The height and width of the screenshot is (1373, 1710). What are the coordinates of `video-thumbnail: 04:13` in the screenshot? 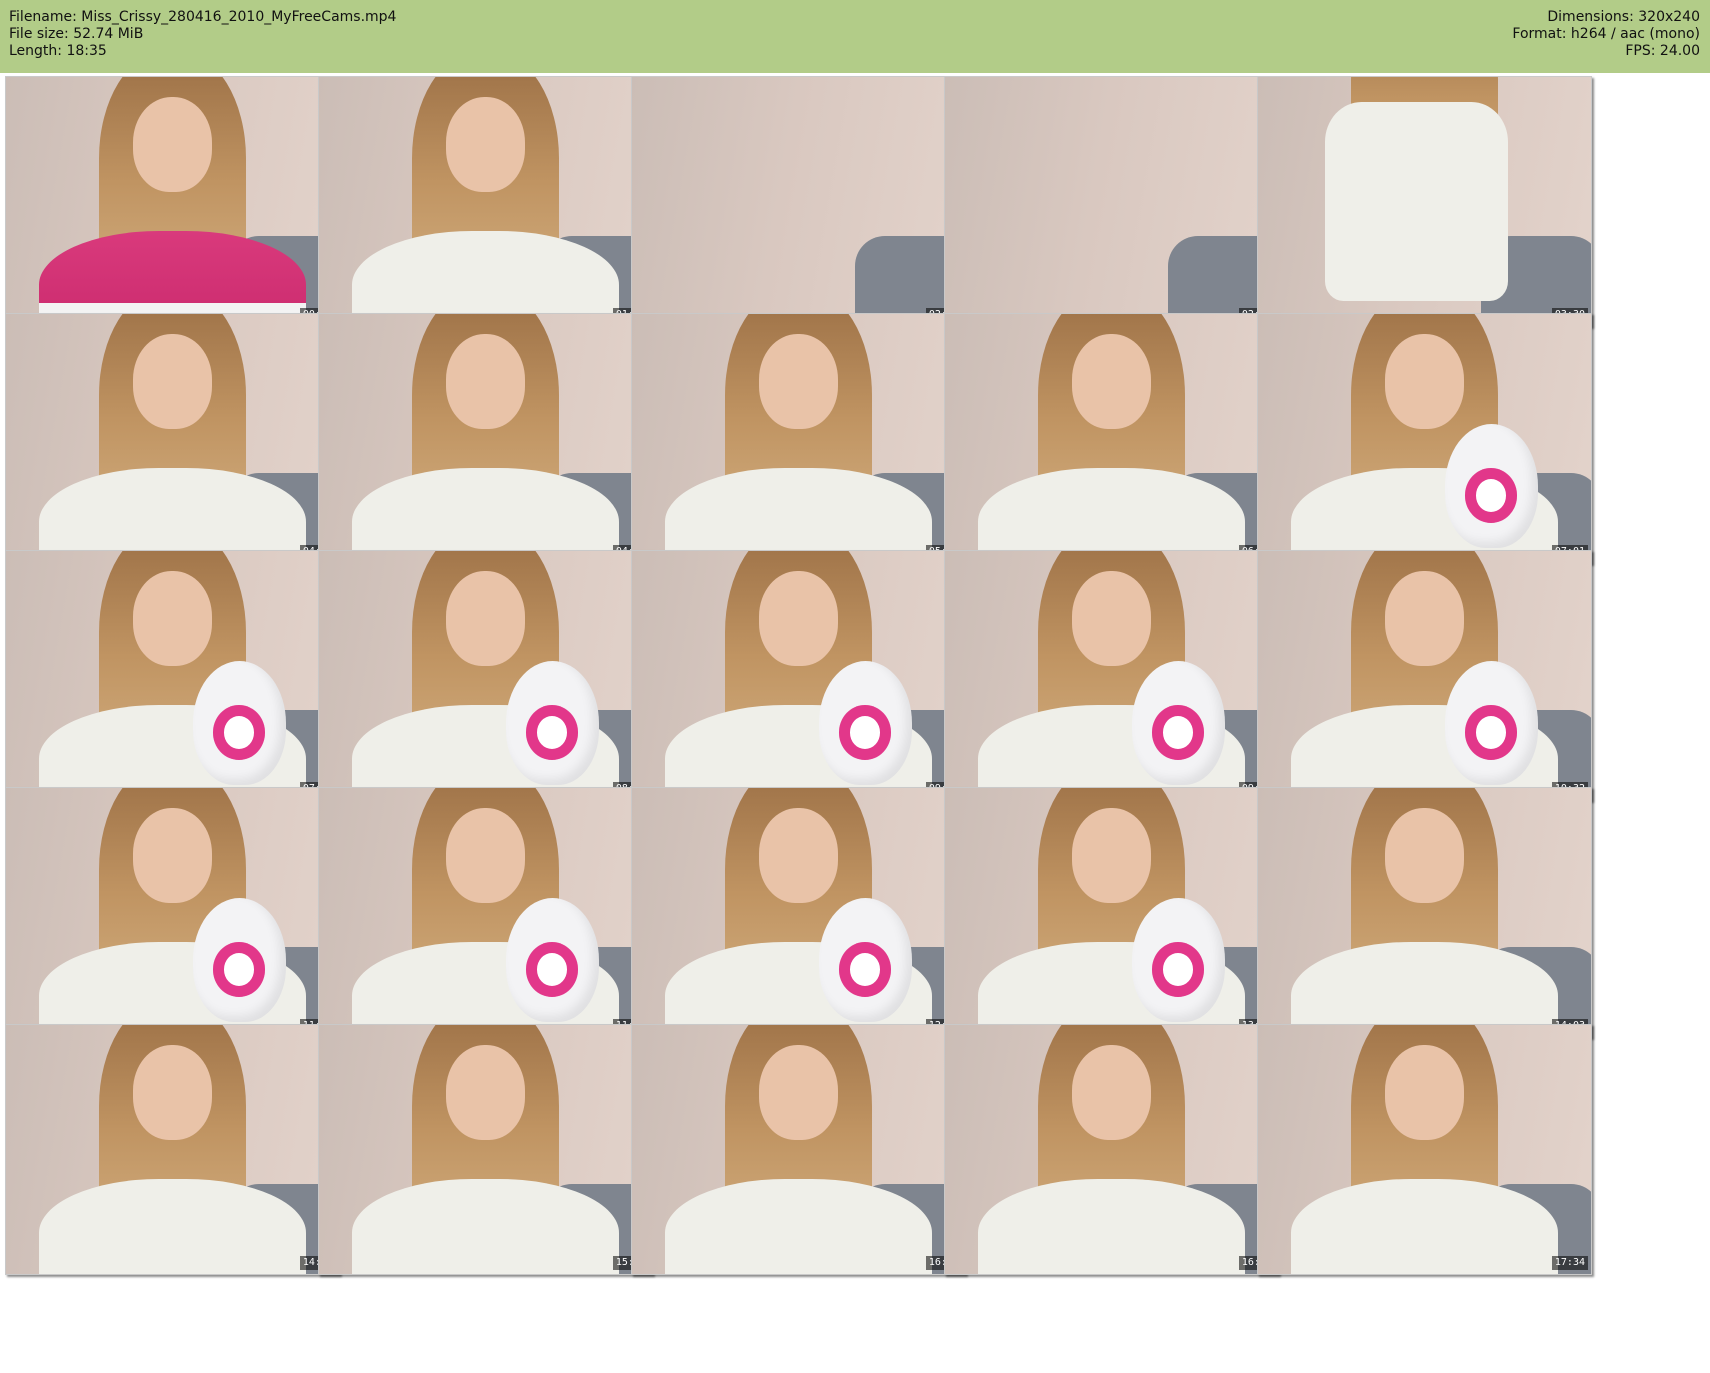 It's located at (172, 438).